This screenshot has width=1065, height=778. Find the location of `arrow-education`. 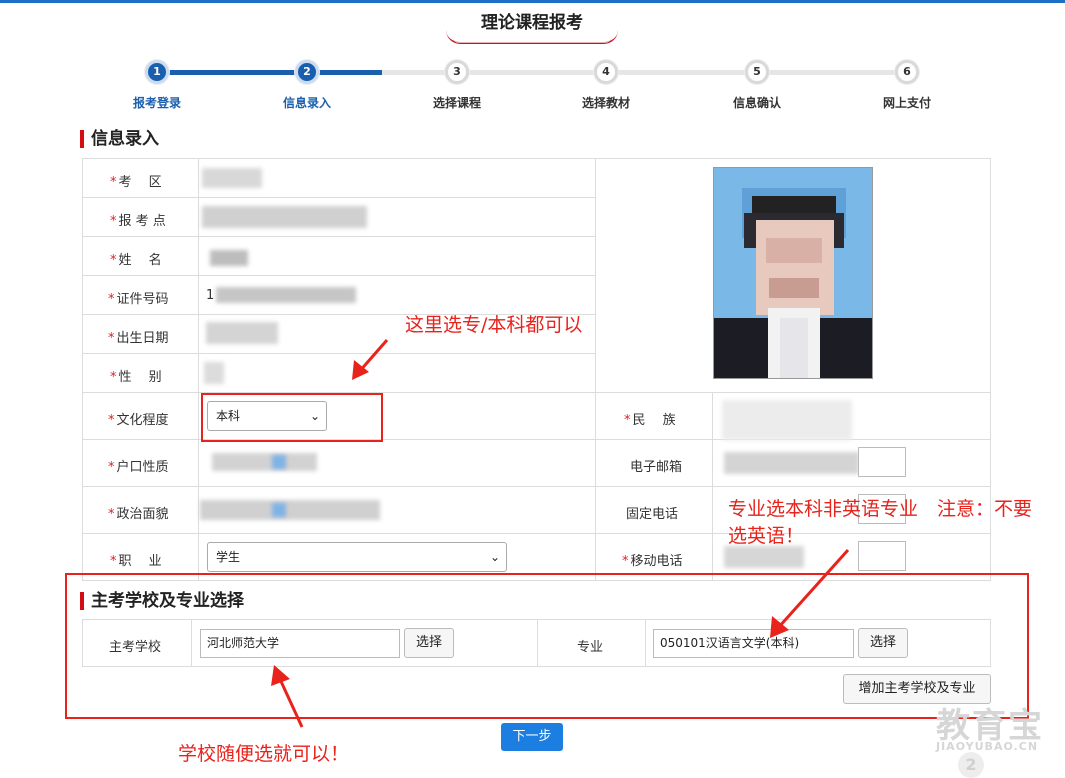

arrow-education is located at coordinates (373, 356).